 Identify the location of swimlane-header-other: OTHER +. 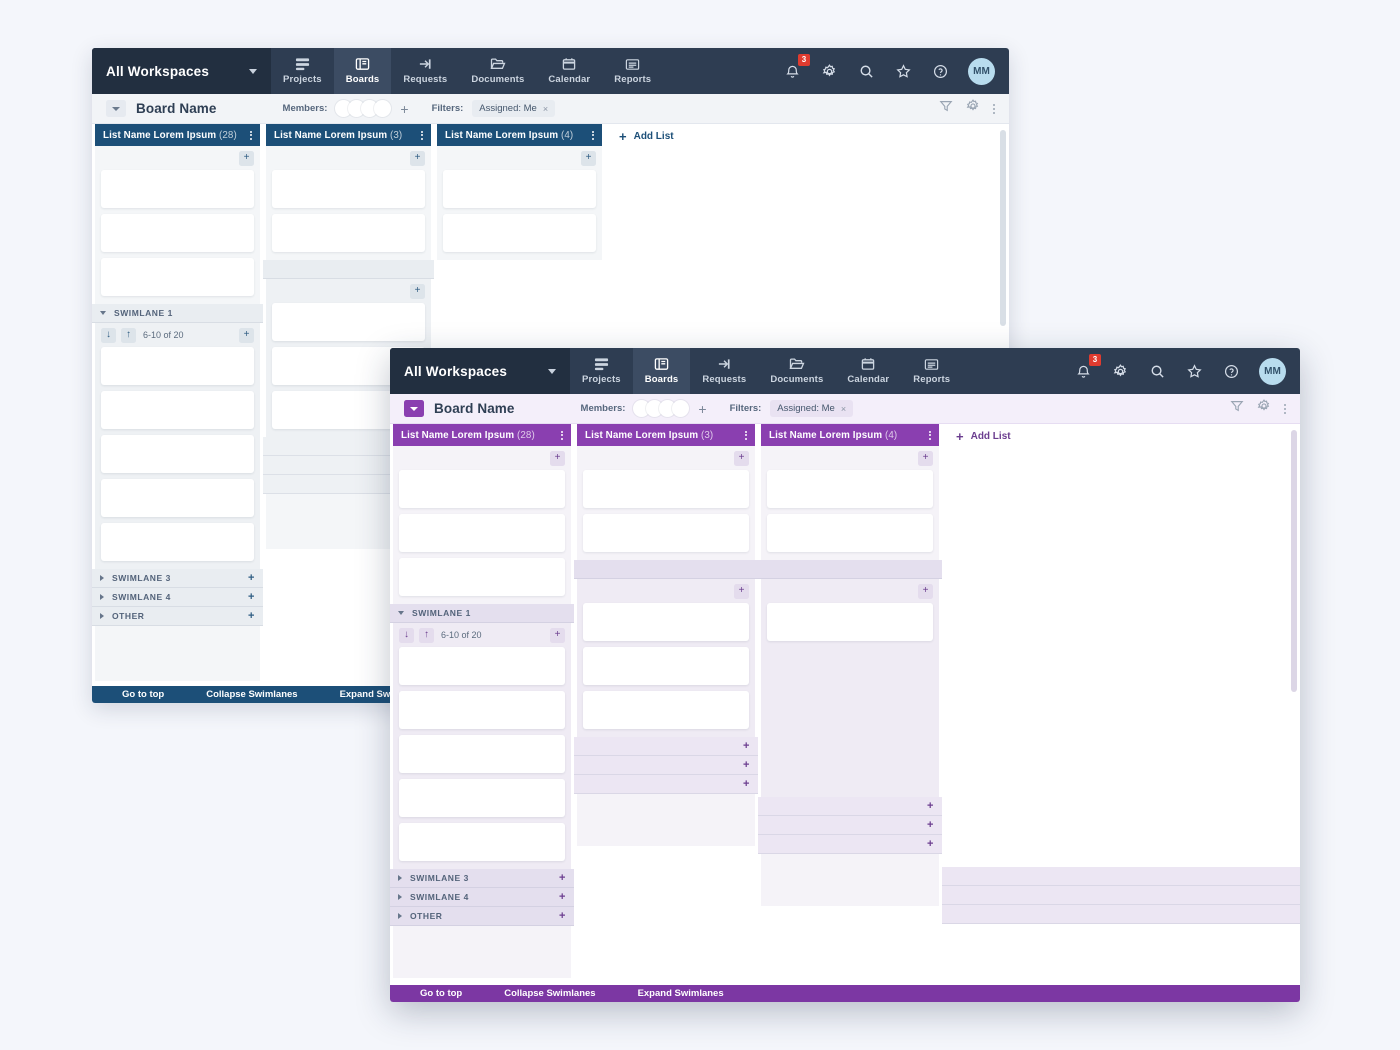
(482, 916).